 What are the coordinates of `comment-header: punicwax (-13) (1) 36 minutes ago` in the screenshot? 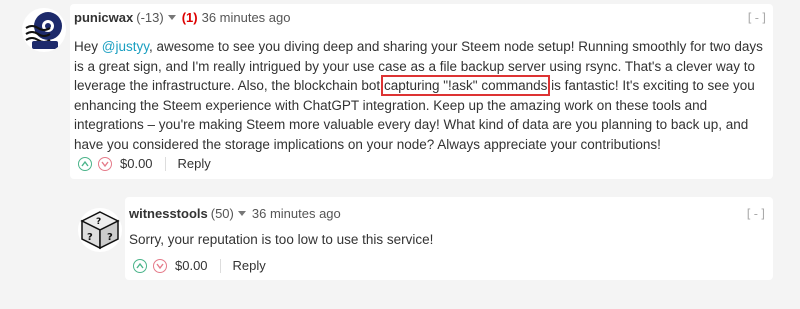 It's located at (182, 17).